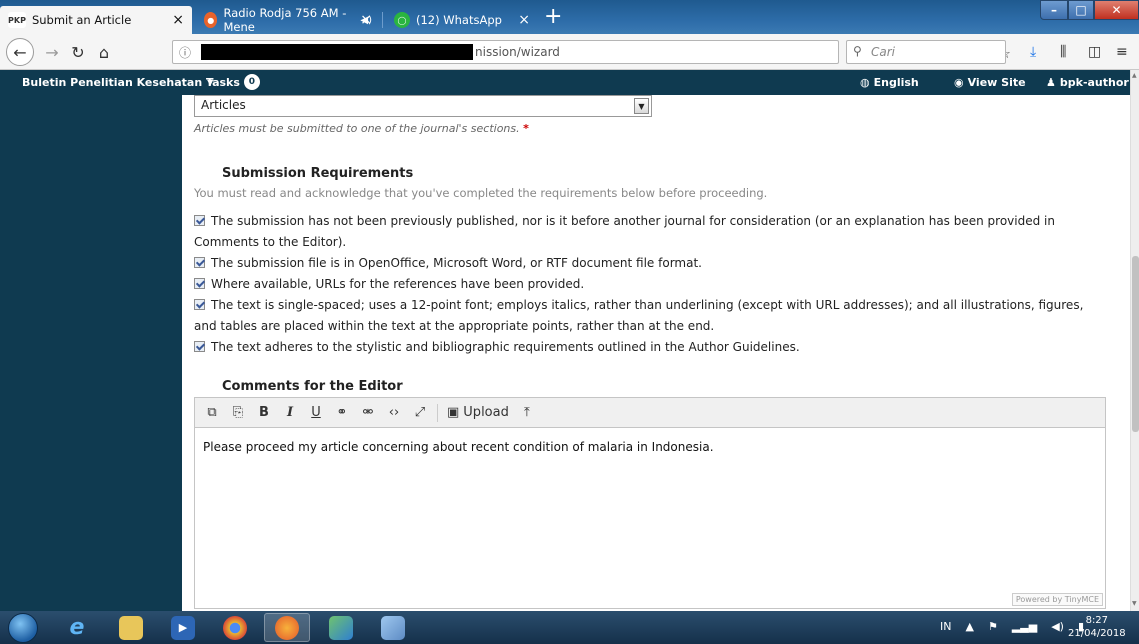 The width and height of the screenshot is (1139, 644). I want to click on underline-button: U, so click(316, 413).